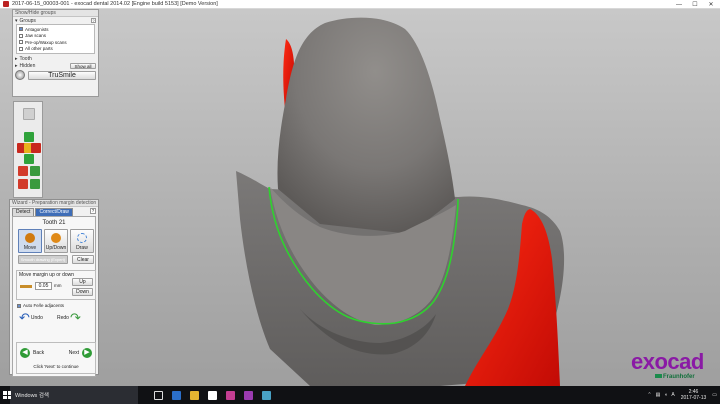  I want to click on minimize-button: —, so click(679, 4).